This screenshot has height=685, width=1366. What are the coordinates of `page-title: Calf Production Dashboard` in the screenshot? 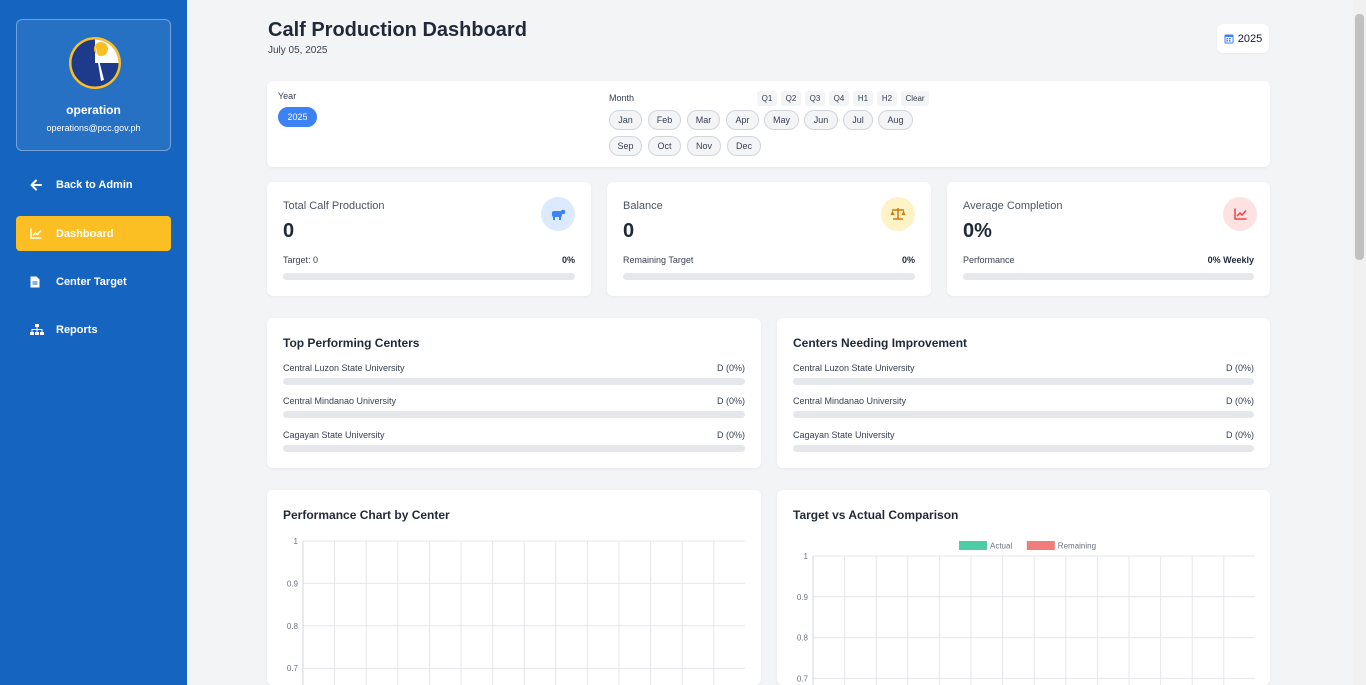 It's located at (397, 30).